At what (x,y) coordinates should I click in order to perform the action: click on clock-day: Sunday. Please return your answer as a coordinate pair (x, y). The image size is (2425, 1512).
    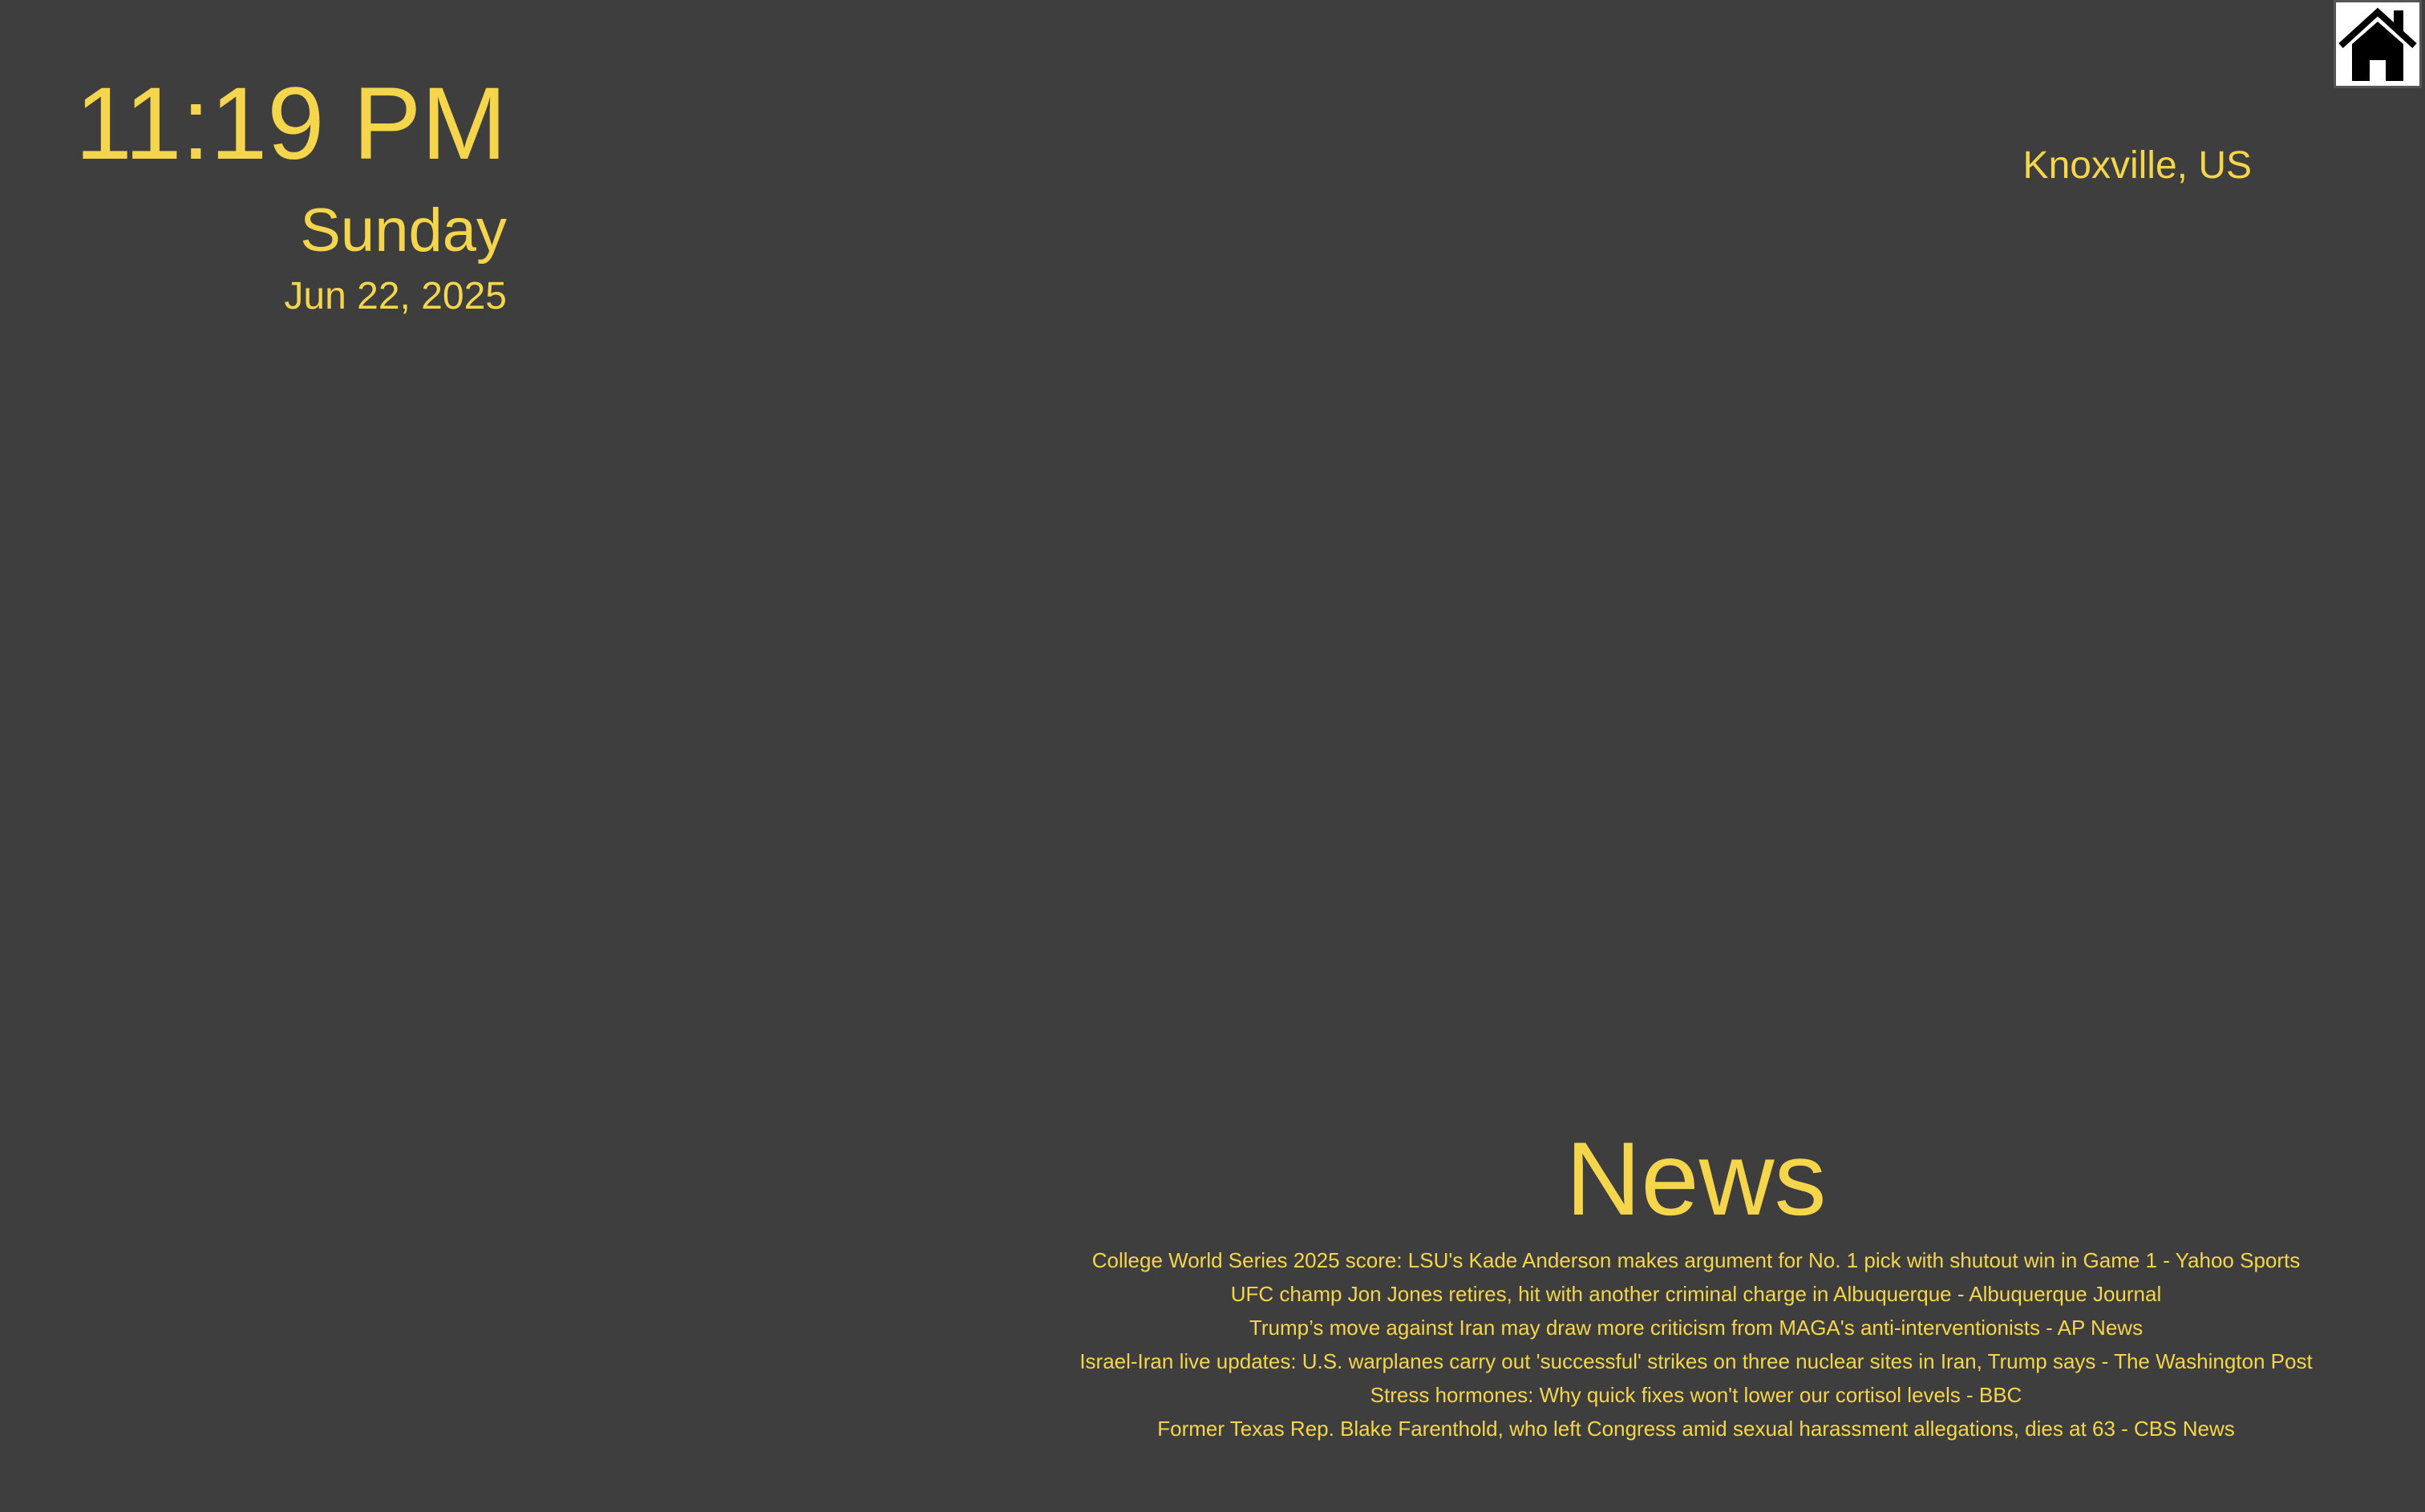
    Looking at the image, I should click on (403, 230).